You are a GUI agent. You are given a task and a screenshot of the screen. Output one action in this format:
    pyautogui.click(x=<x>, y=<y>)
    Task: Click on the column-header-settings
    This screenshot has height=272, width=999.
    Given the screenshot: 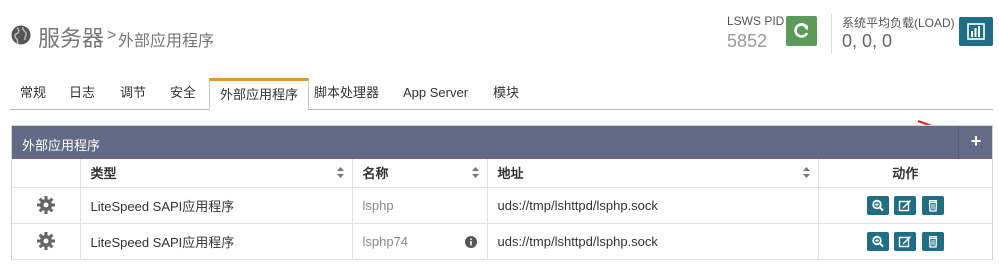 What is the action you would take?
    pyautogui.click(x=46, y=173)
    